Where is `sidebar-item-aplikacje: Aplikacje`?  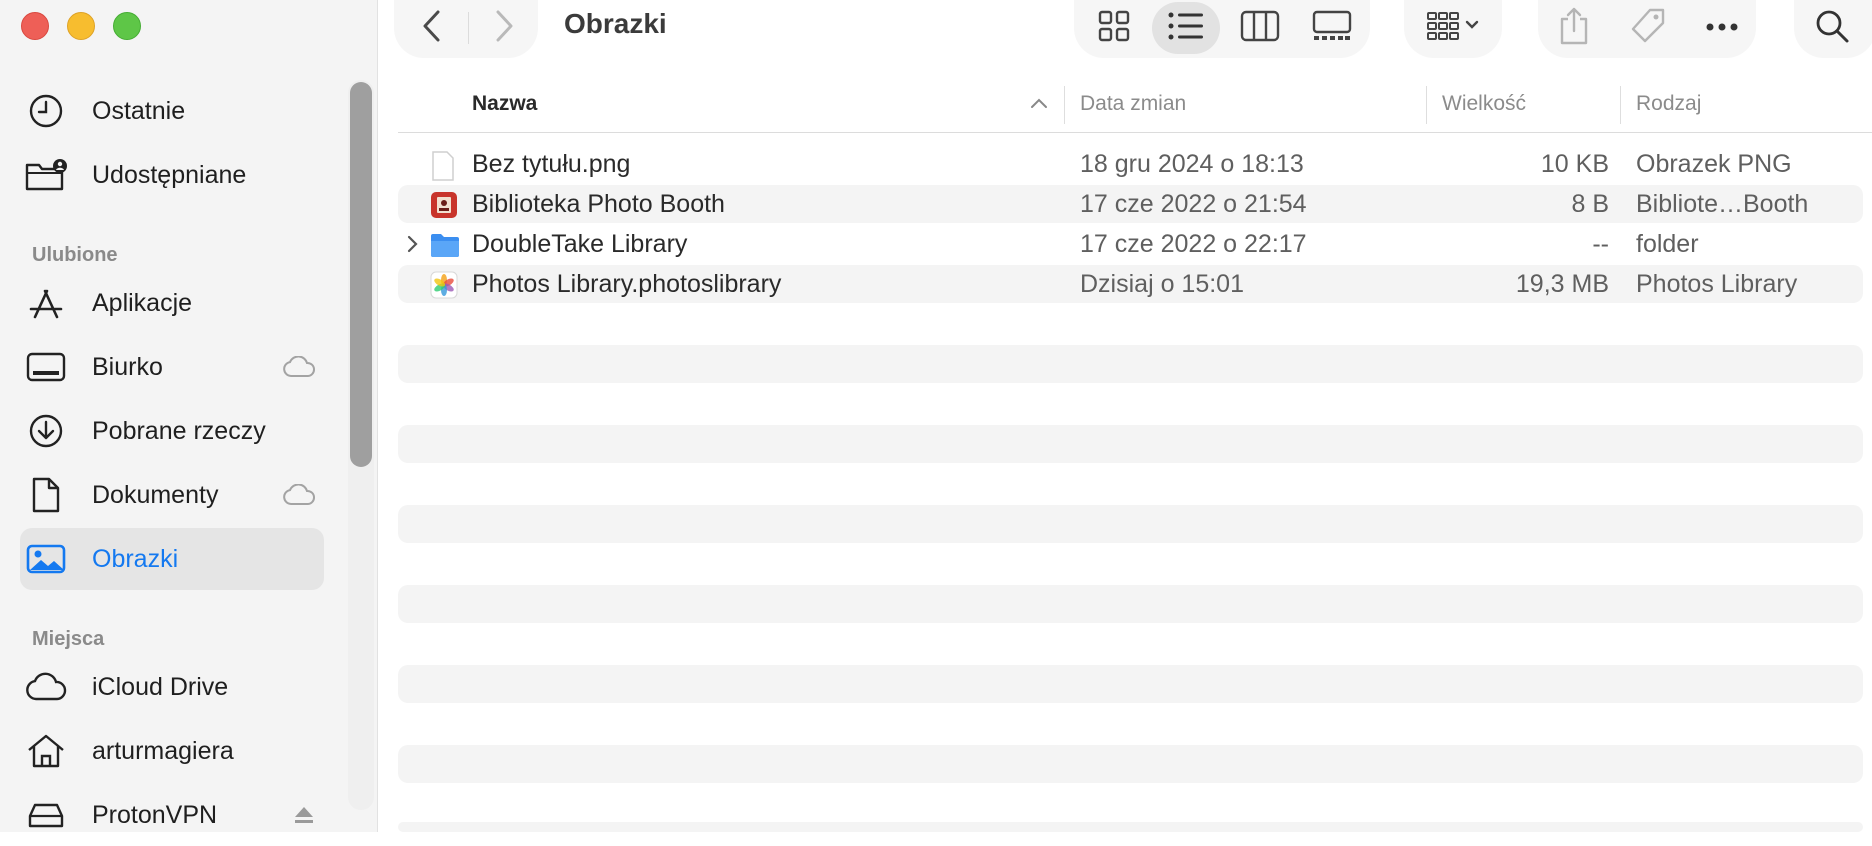 sidebar-item-aplikacje: Aplikacje is located at coordinates (172, 303).